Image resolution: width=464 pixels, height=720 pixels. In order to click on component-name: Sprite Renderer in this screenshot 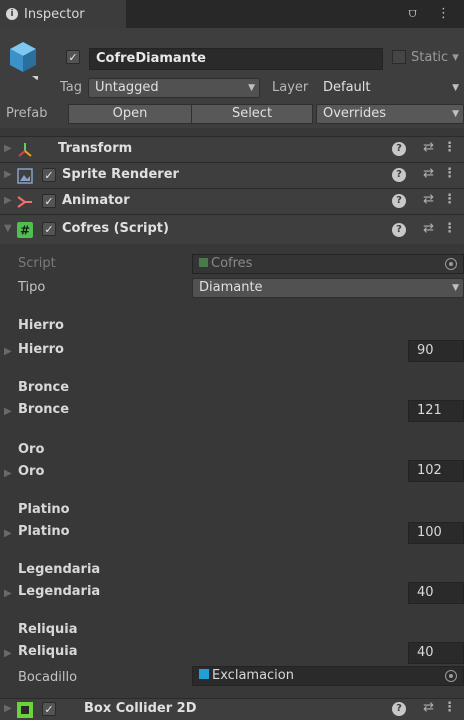, I will do `click(120, 174)`.